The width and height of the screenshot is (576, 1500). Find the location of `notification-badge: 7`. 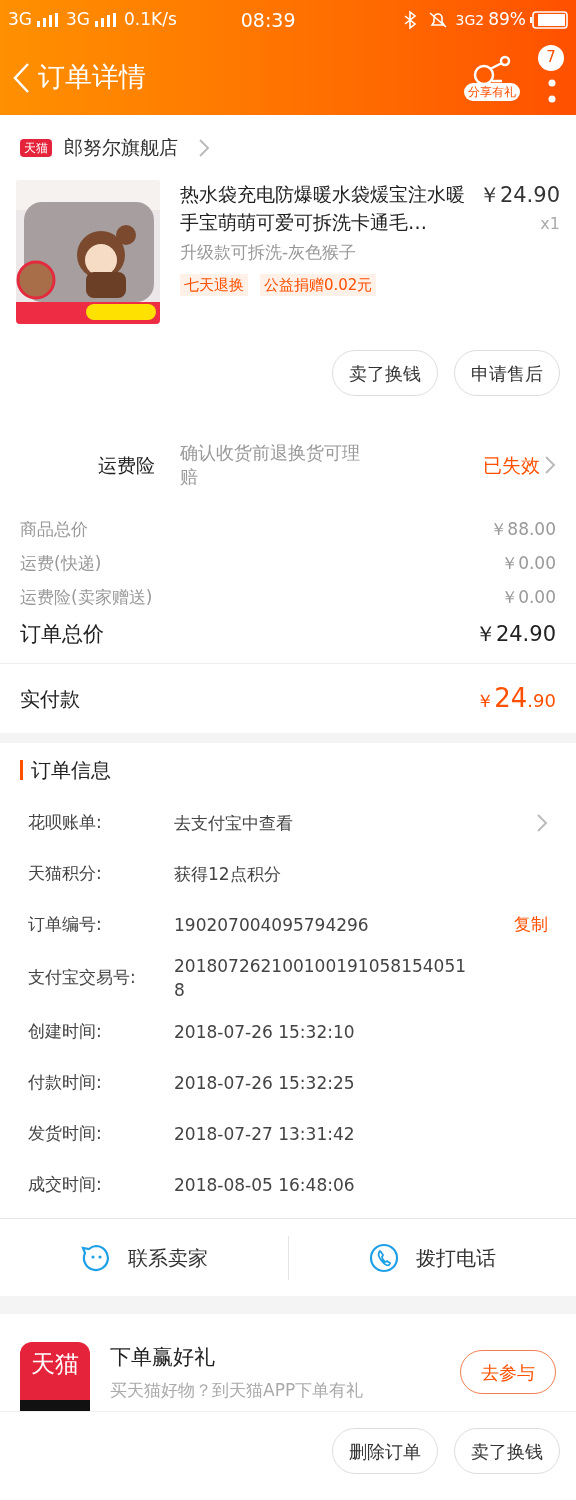

notification-badge: 7 is located at coordinates (551, 57).